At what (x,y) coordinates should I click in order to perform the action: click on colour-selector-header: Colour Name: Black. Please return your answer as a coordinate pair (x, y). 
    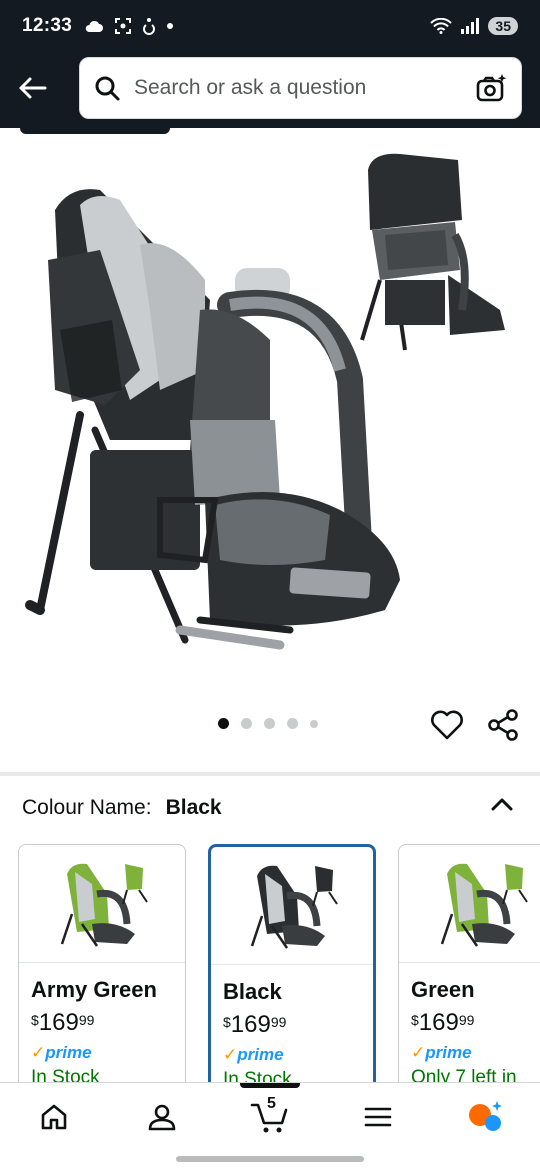
    Looking at the image, I should click on (272, 808).